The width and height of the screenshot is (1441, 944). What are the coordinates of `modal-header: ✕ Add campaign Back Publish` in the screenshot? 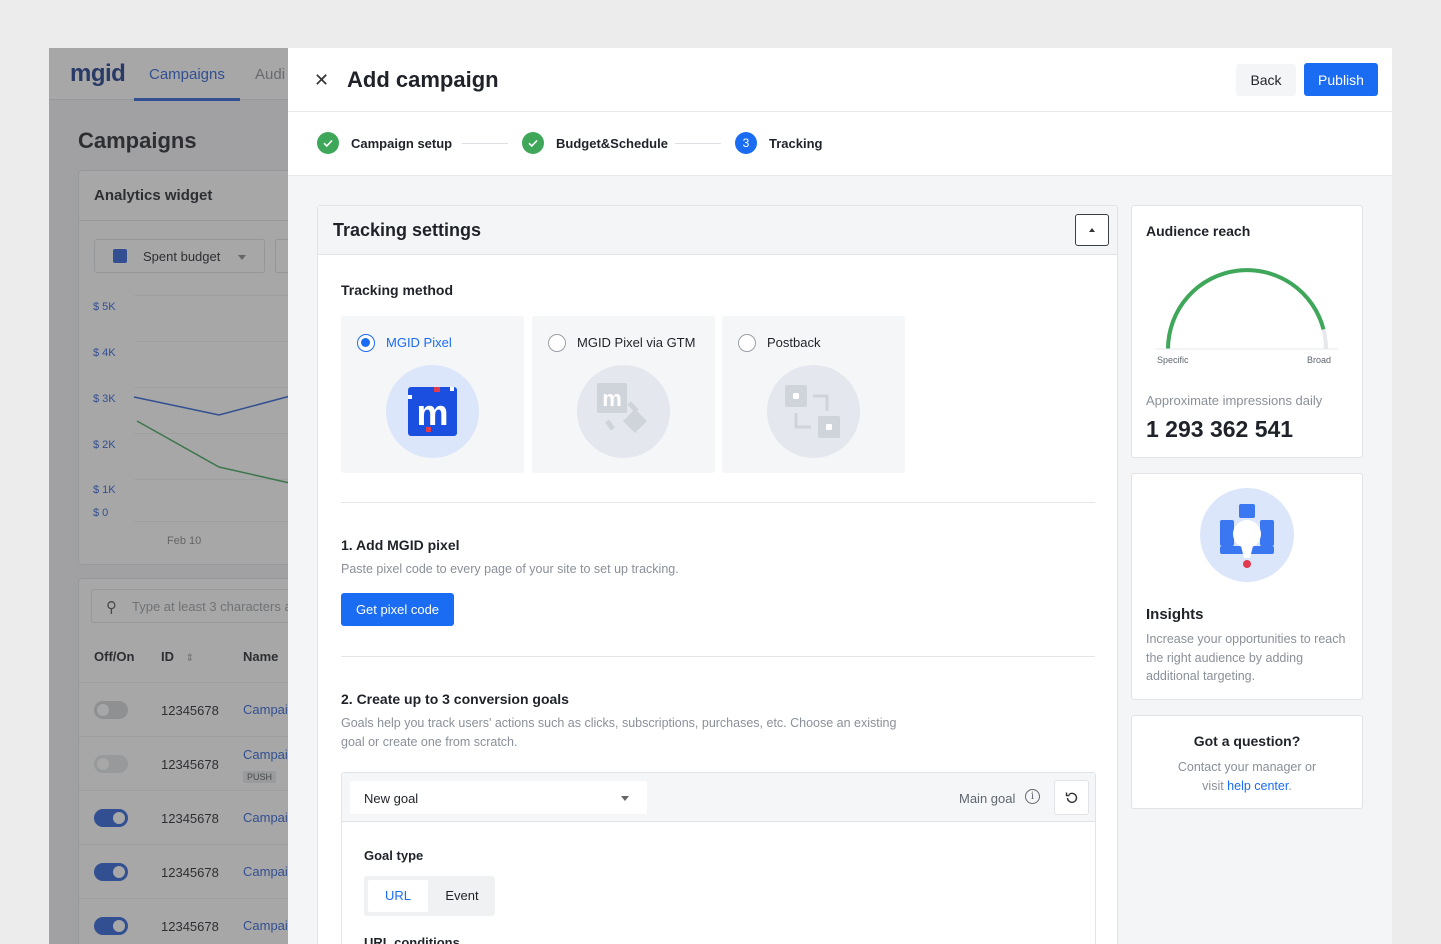 It's located at (840, 80).